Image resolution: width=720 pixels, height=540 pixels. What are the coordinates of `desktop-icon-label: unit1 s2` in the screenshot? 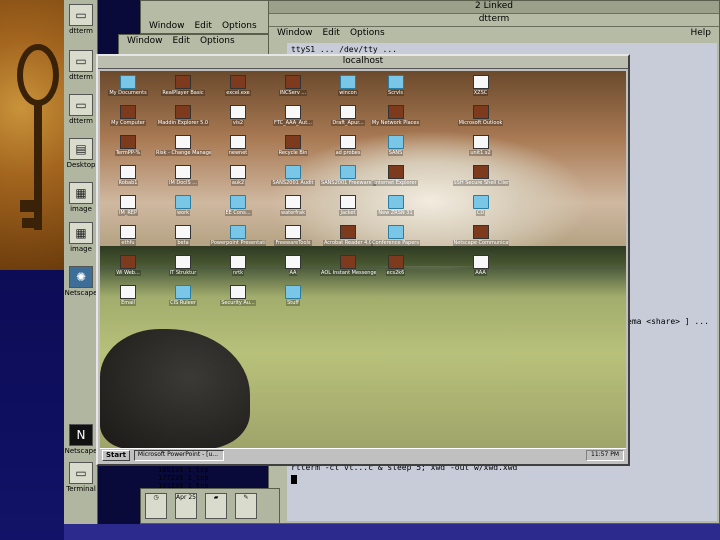 It's located at (480, 153).